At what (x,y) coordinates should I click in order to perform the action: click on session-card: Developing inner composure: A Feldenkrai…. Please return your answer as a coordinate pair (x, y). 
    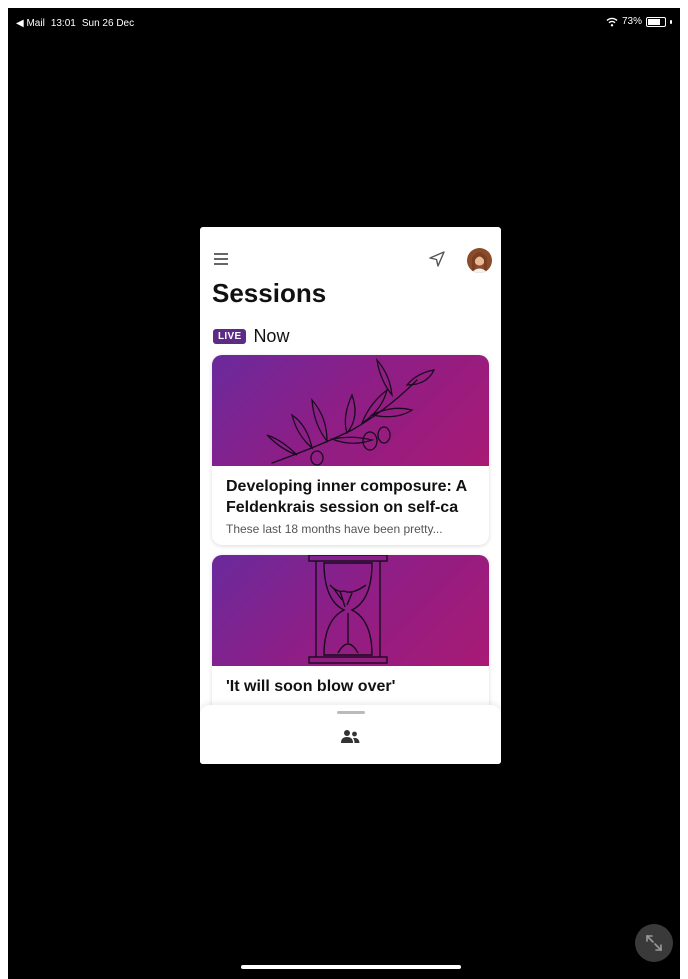
    Looking at the image, I should click on (350, 450).